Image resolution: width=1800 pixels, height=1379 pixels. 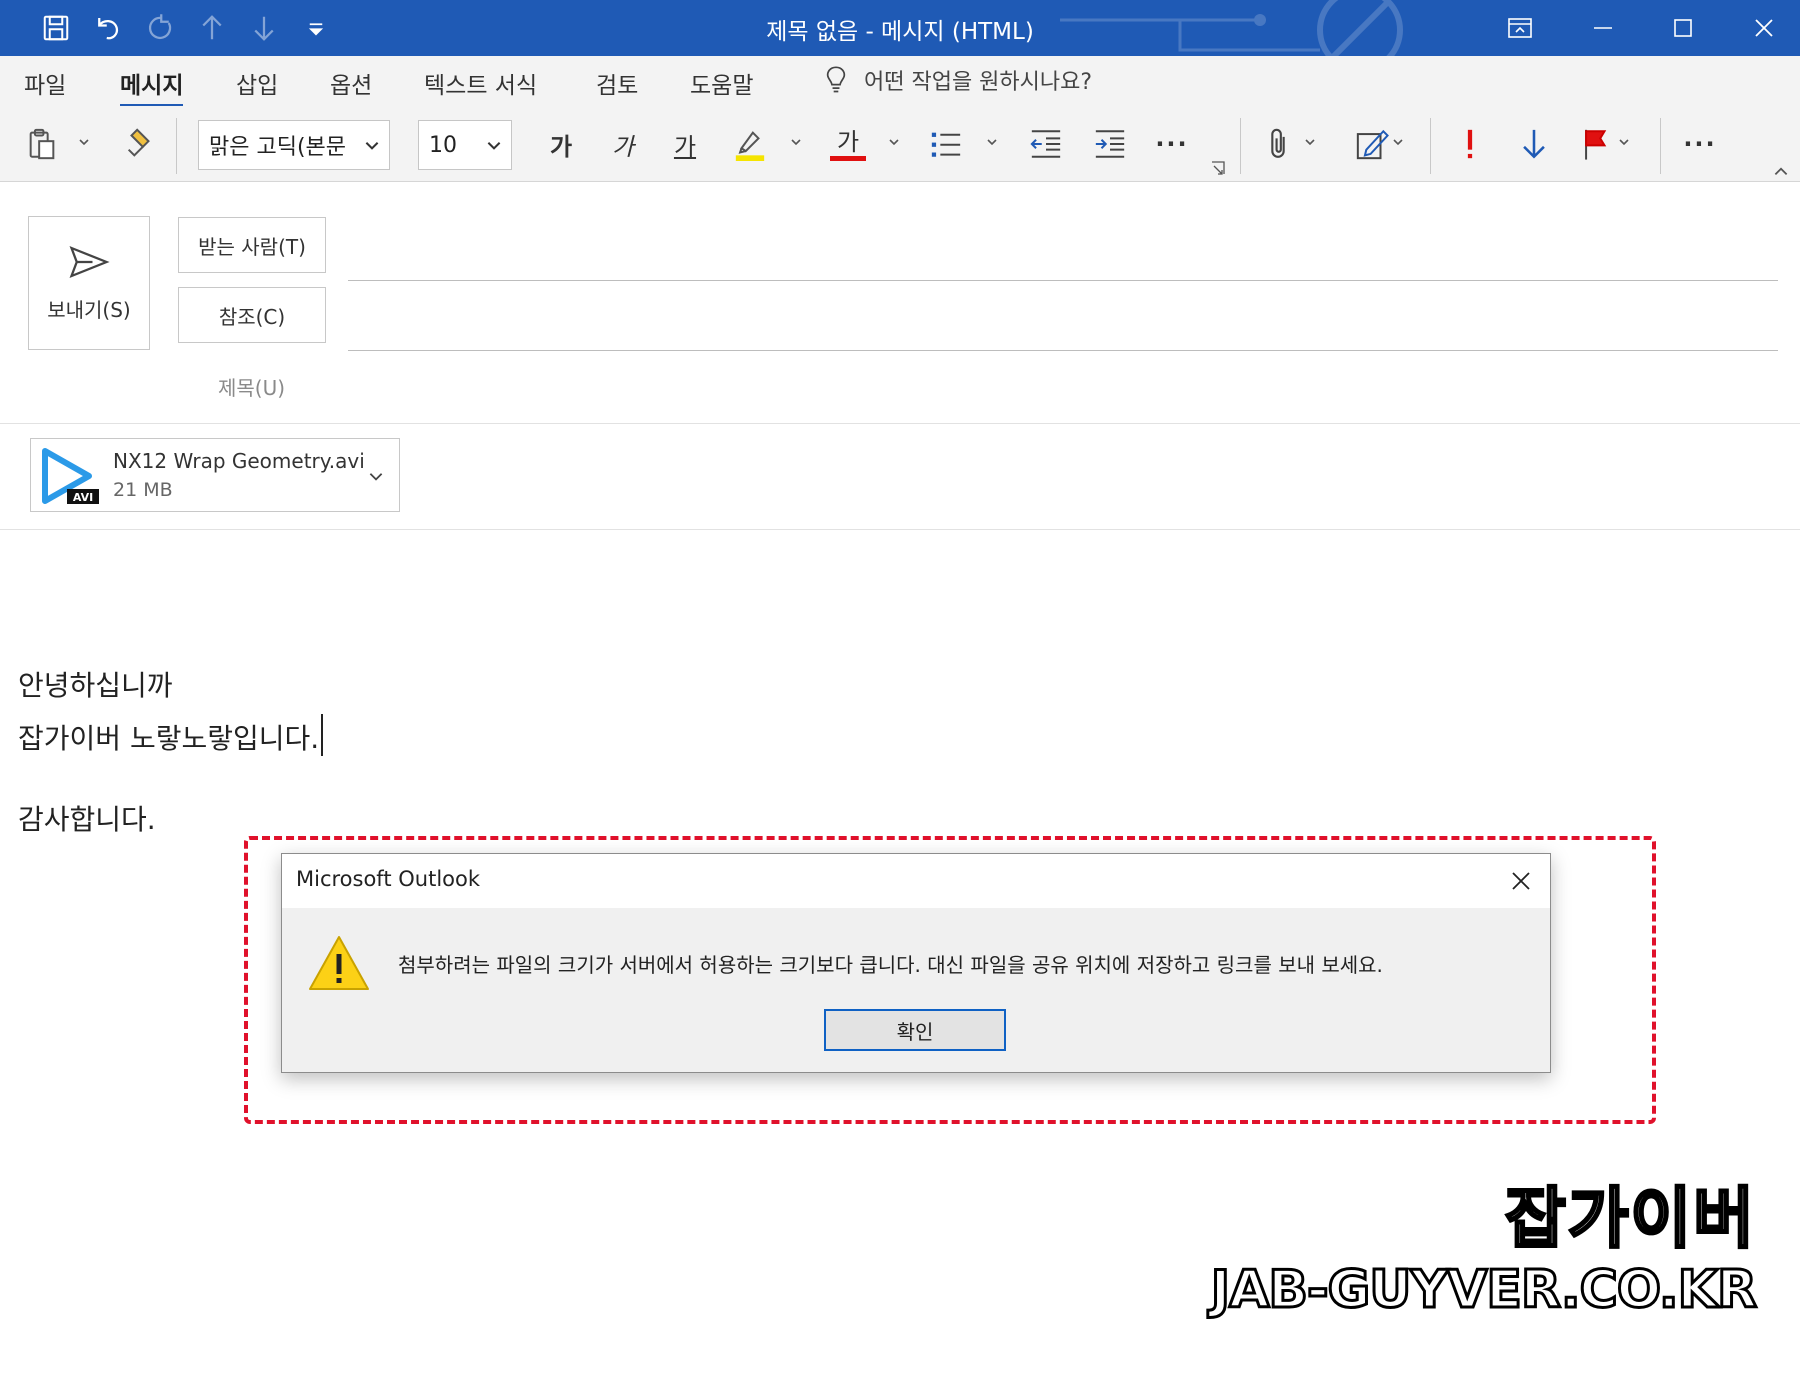 I want to click on dialog-title-bar: Microsoft Outlook, so click(x=916, y=881).